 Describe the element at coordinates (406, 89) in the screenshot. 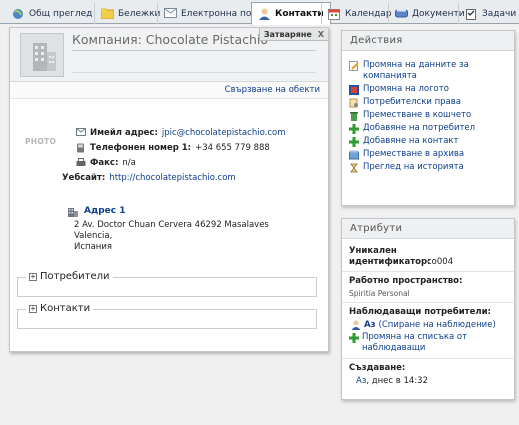

I see `action-change-logo-label: Промяна на логото` at that location.